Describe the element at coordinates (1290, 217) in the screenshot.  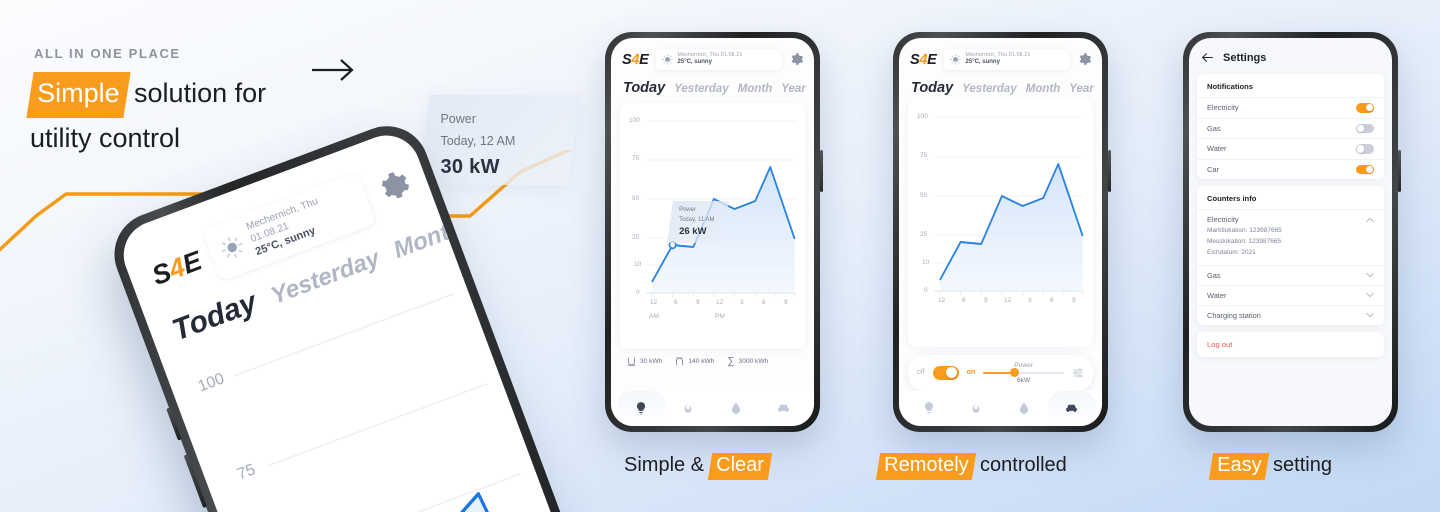
I see `counter-row-electricity: Electricity` at that location.